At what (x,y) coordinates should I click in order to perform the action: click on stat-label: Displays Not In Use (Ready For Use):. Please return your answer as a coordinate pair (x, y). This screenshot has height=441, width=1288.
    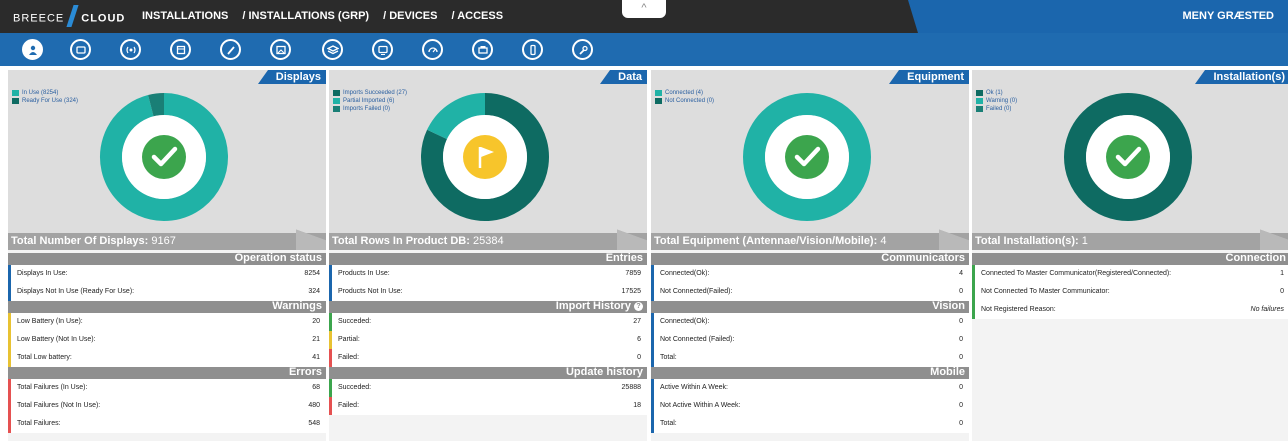
    Looking at the image, I should click on (76, 291).